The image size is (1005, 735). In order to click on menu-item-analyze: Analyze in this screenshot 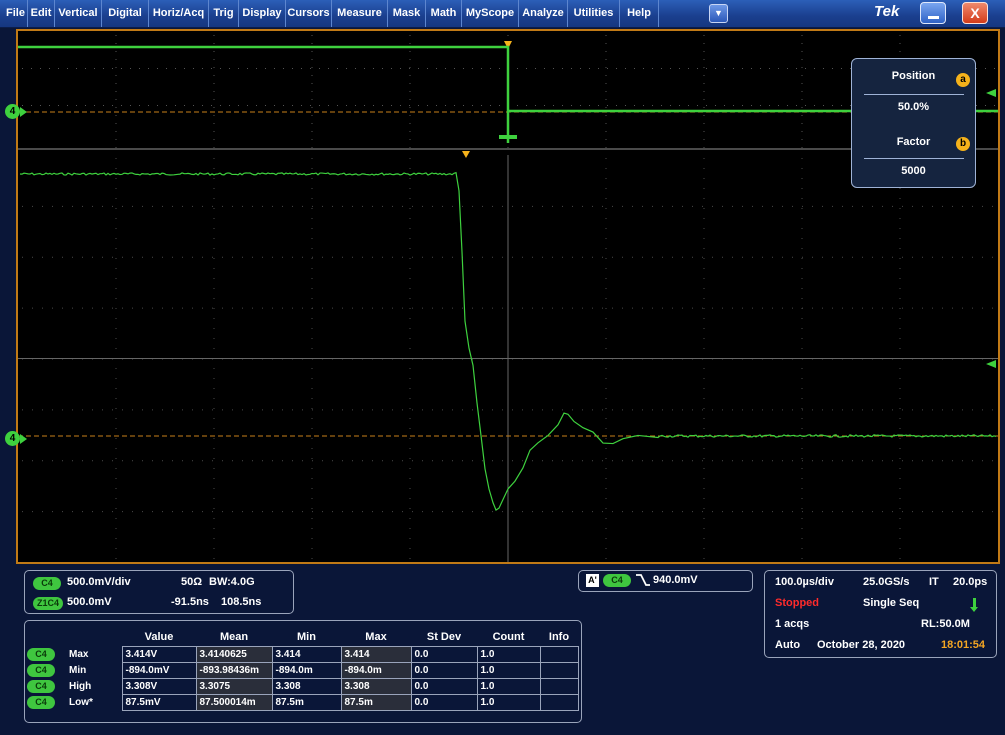, I will do `click(543, 13)`.